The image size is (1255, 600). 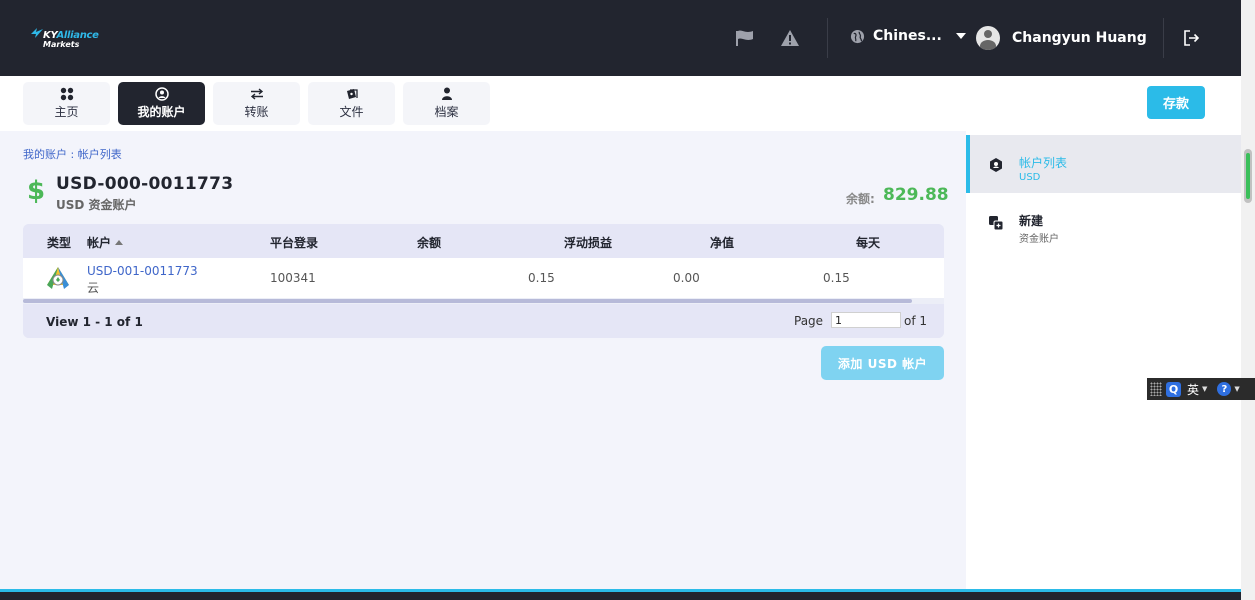 I want to click on ime-logo-icon: Q, so click(x=1173, y=389).